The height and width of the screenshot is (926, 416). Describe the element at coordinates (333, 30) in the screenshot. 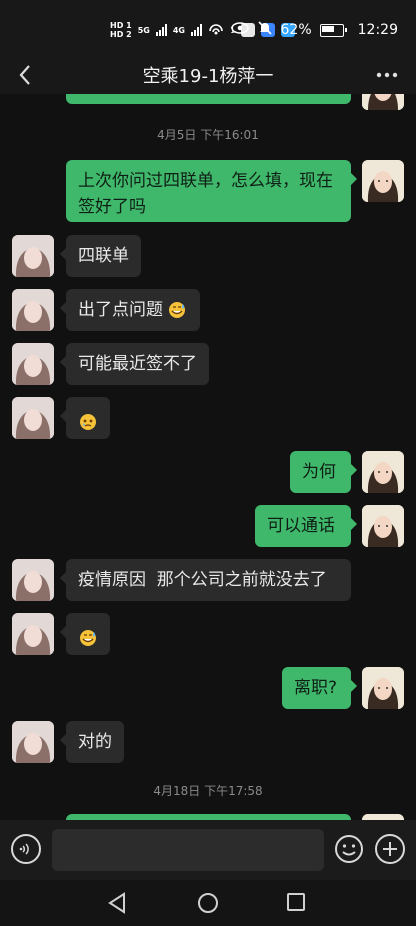

I see `battery-icon` at that location.